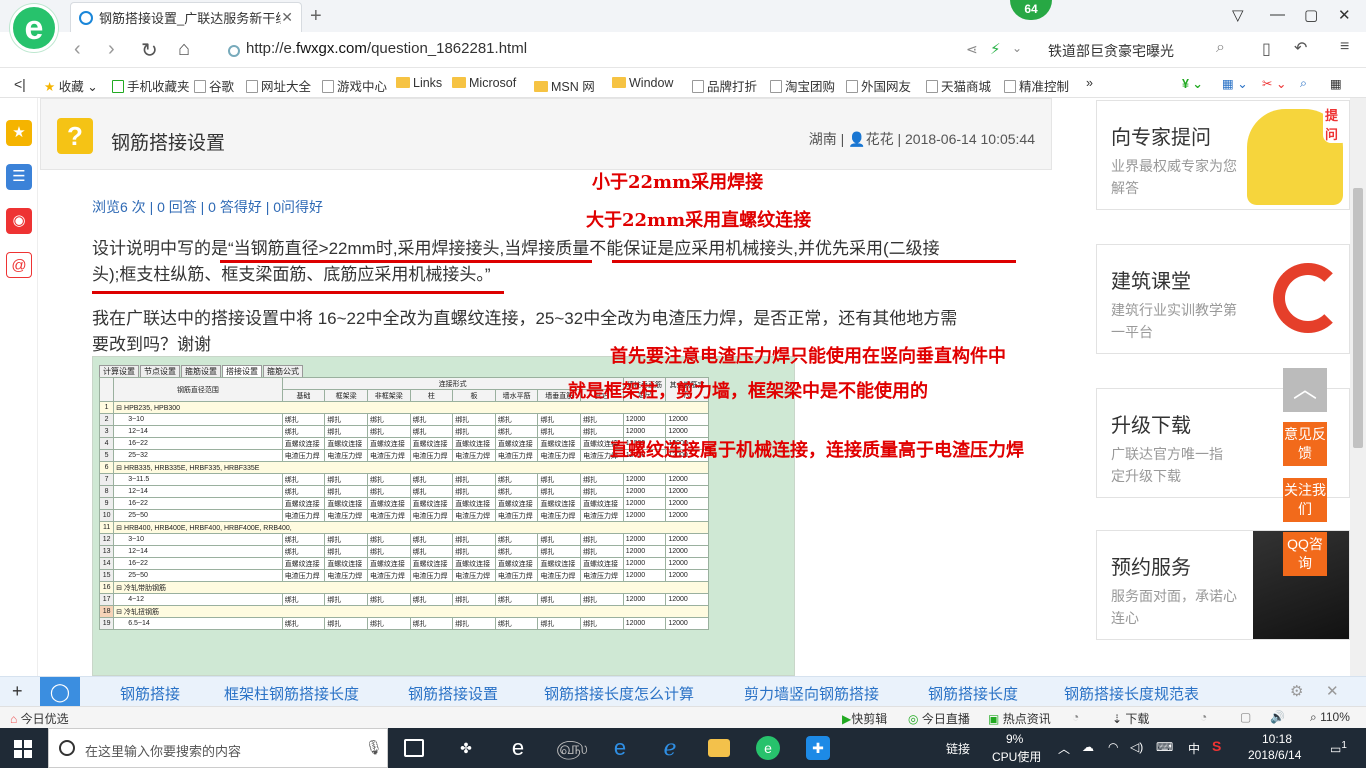 The height and width of the screenshot is (768, 1366). What do you see at coordinates (1192, 83) in the screenshot?
I see `yuan-shield-icon: ¥ ⌄` at bounding box center [1192, 83].